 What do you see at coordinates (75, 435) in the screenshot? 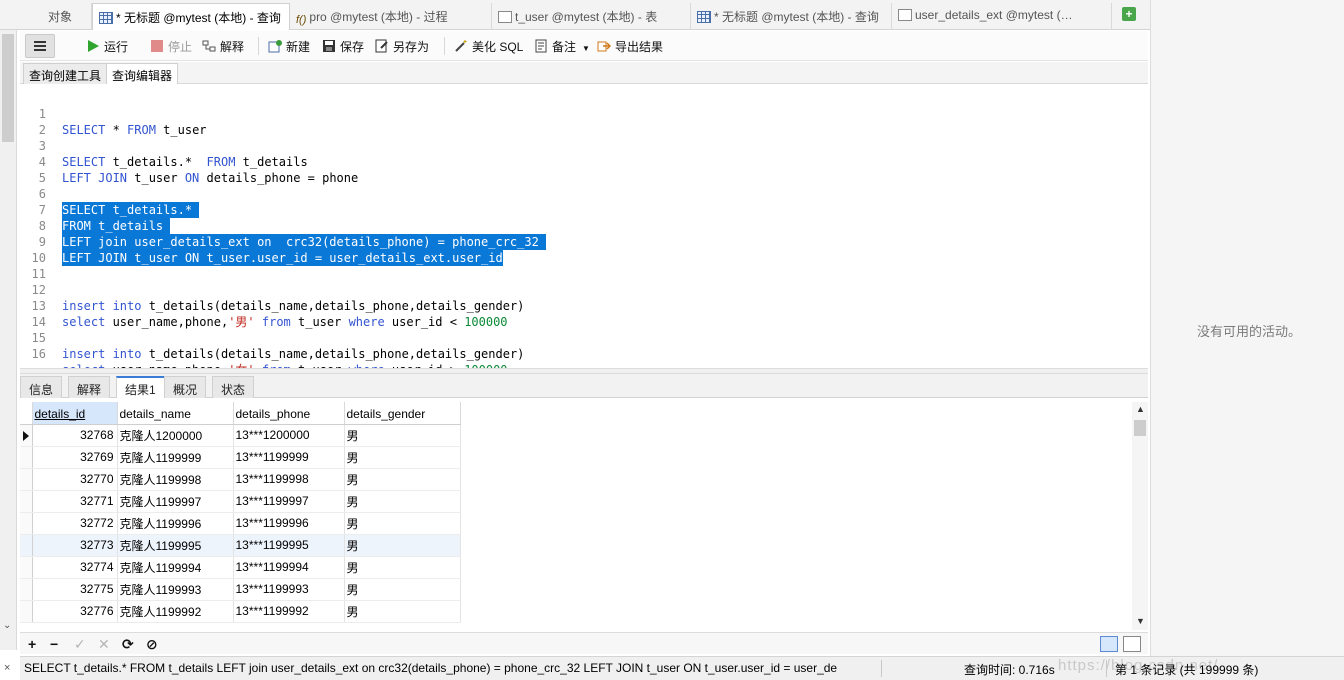
I see `table-cell: 32768` at bounding box center [75, 435].